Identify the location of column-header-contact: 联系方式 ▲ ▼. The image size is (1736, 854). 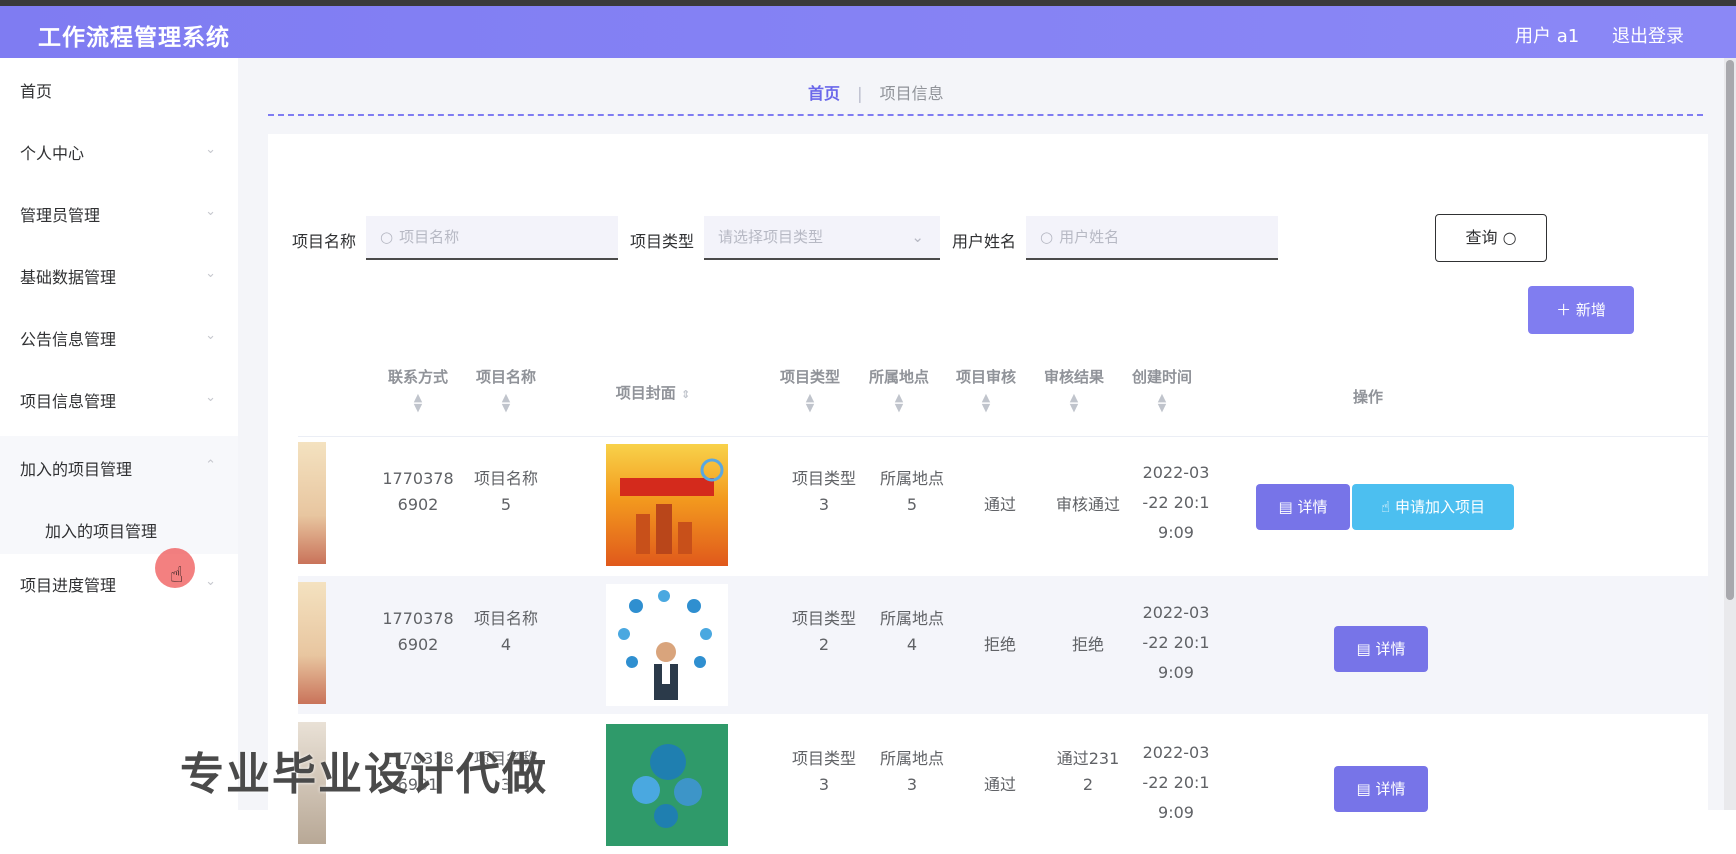
(418, 389).